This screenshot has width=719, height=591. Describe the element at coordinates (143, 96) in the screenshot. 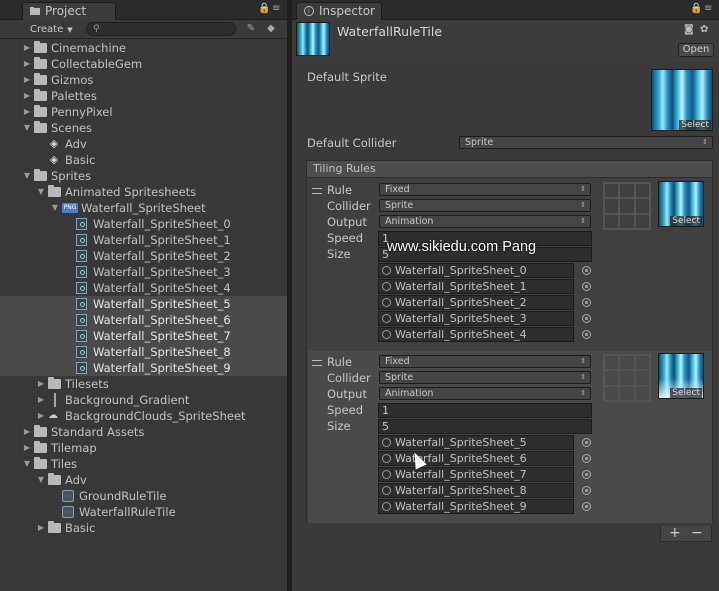

I see `tree-item: ▶ Palettes` at that location.